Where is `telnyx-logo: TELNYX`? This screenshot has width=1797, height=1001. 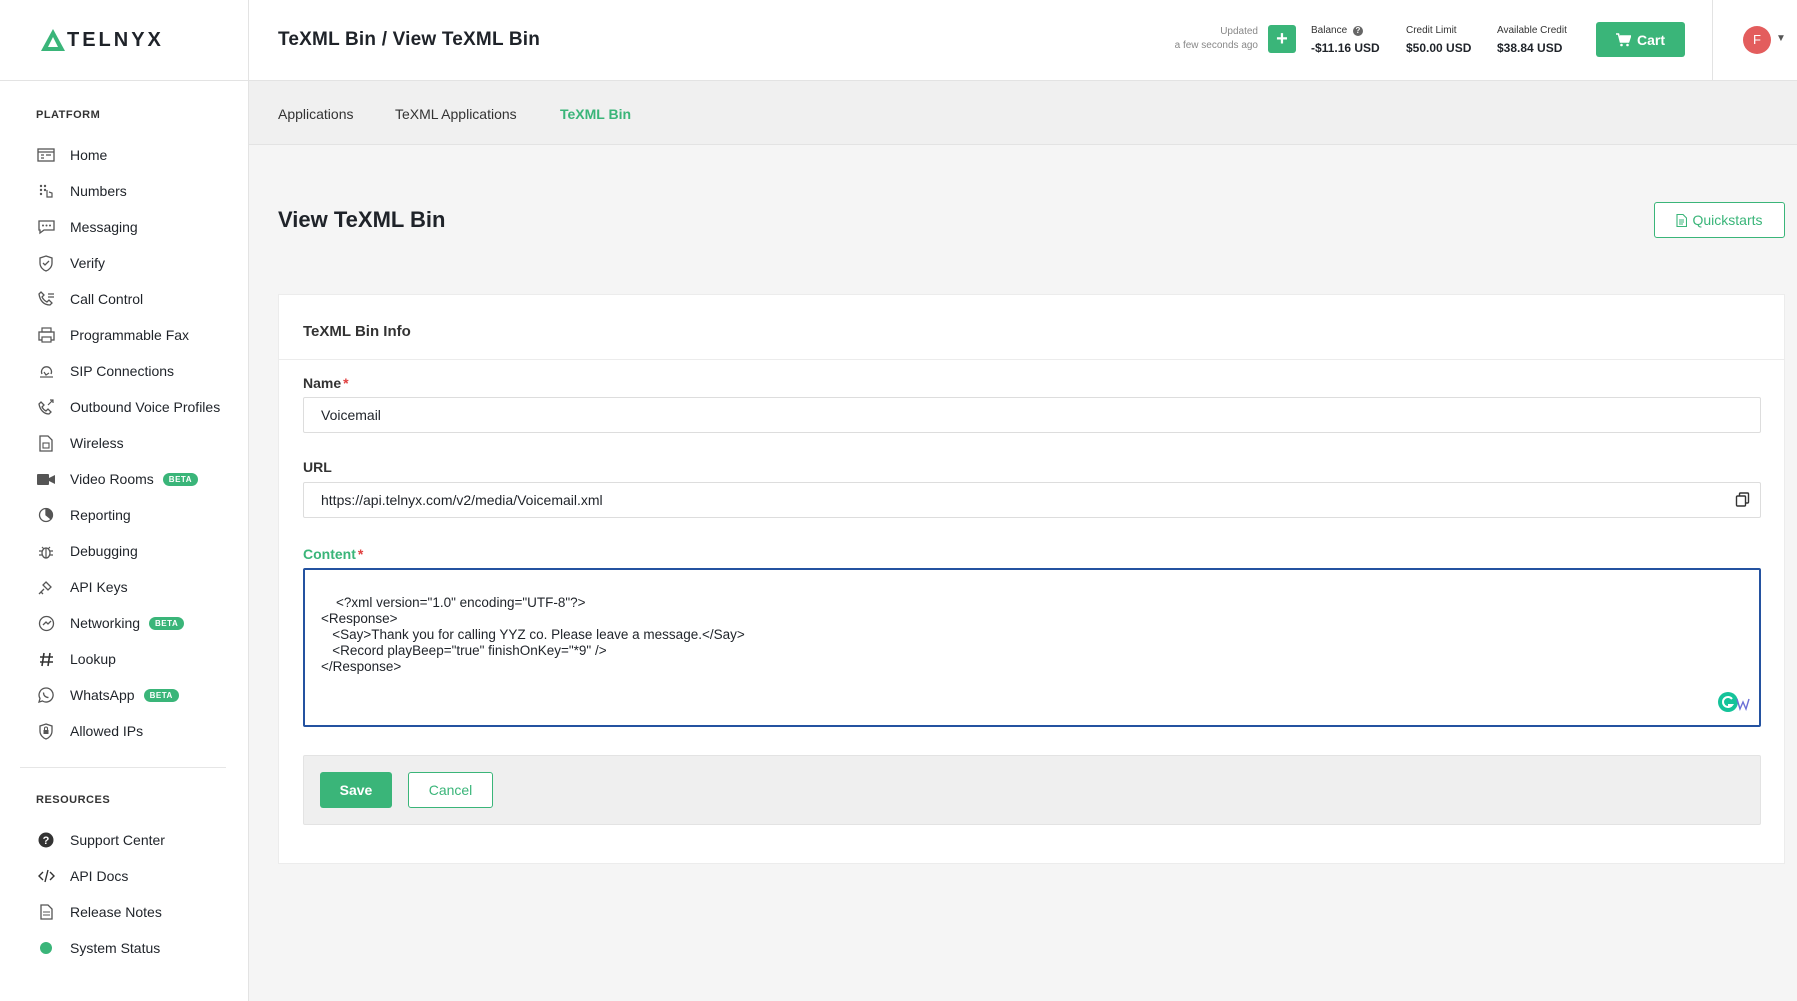 telnyx-logo: TELNYX is located at coordinates (124, 40).